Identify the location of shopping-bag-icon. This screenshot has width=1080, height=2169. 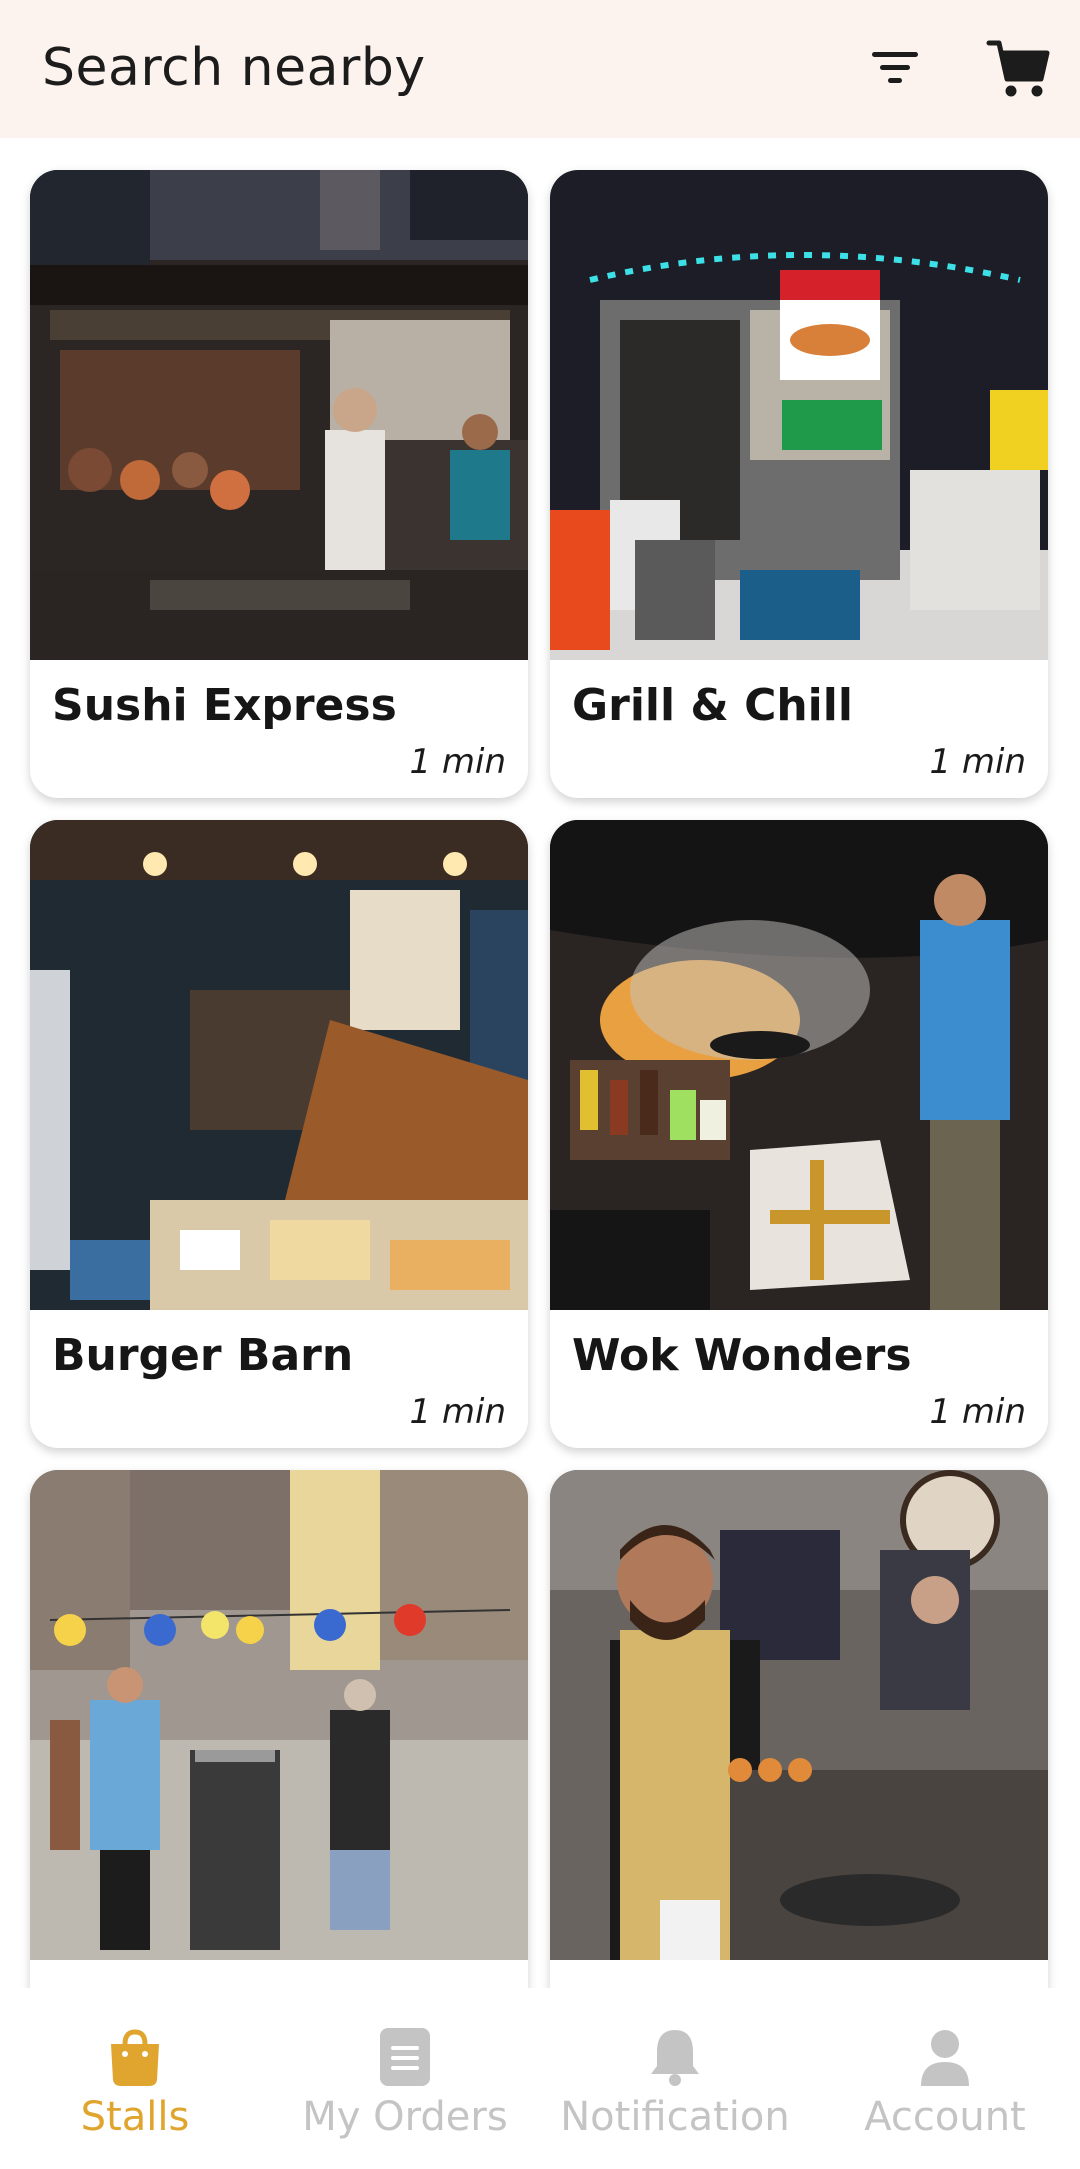
(135, 2057).